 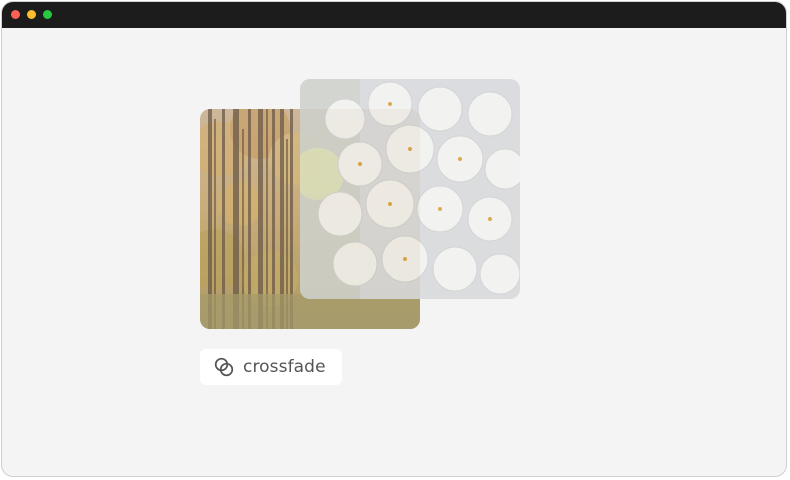 I want to click on lilac-image, so click(x=410, y=189).